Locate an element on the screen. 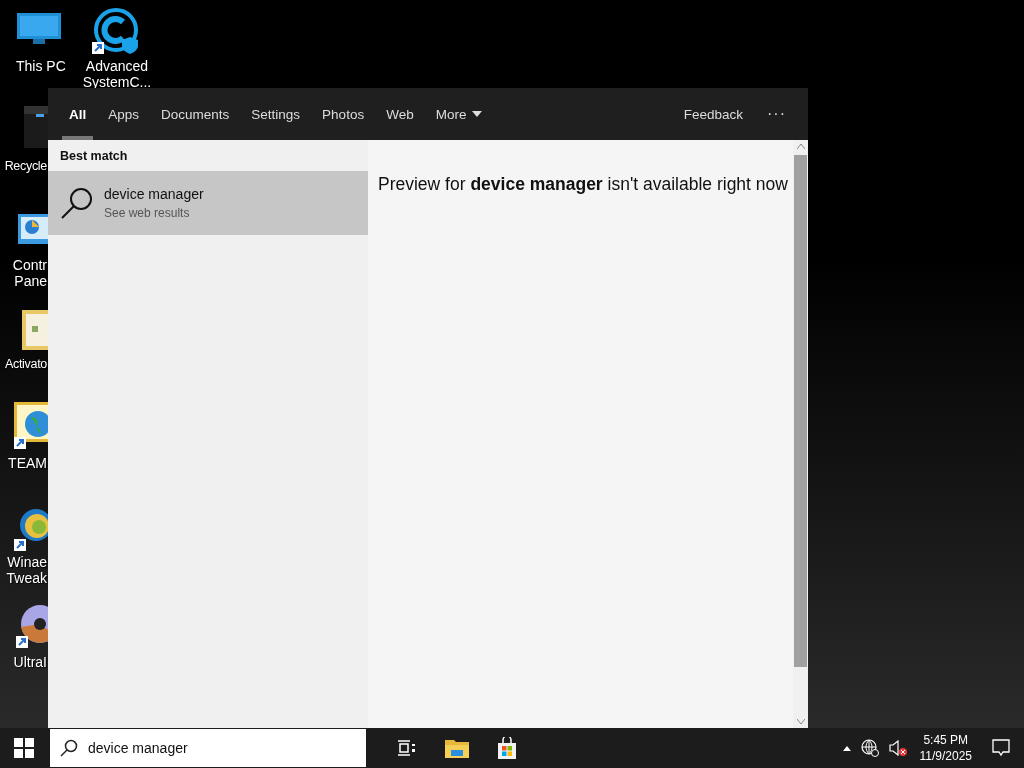 The image size is (1024, 768). speech-bubble-icon is located at coordinates (1001, 748).